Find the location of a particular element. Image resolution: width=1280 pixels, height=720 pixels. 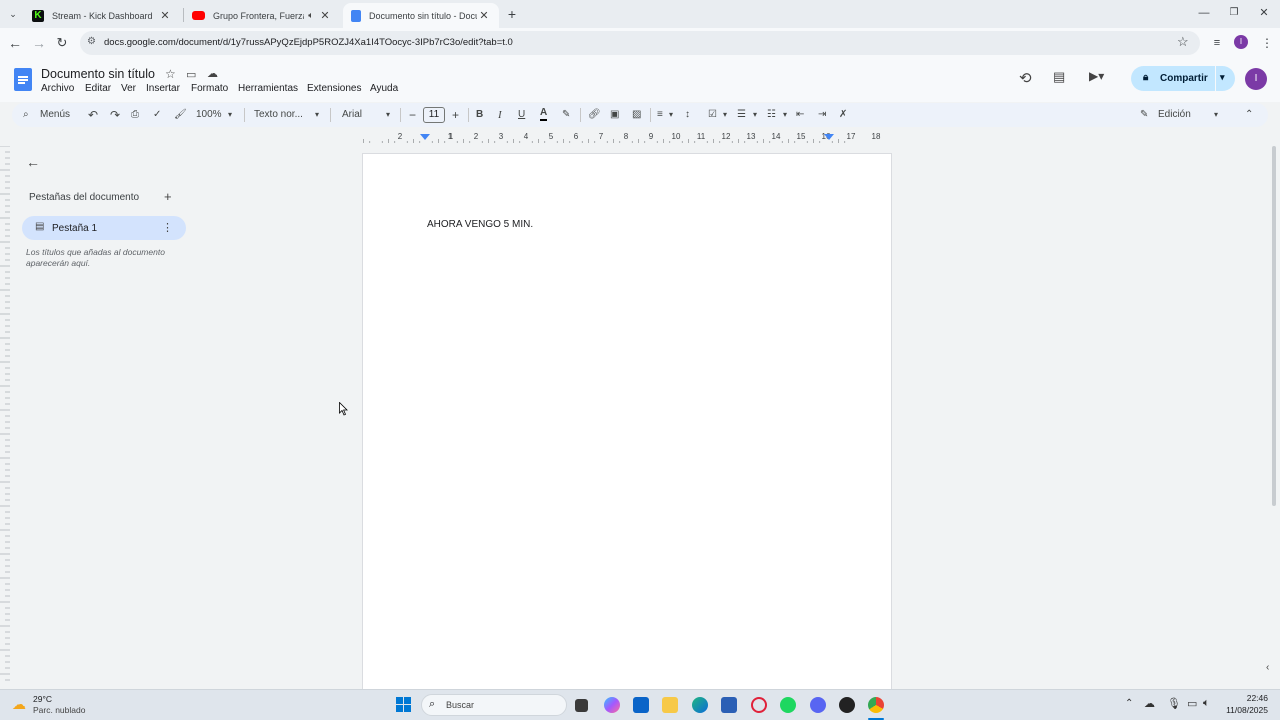

file-explorer-icon is located at coordinates (670, 705).